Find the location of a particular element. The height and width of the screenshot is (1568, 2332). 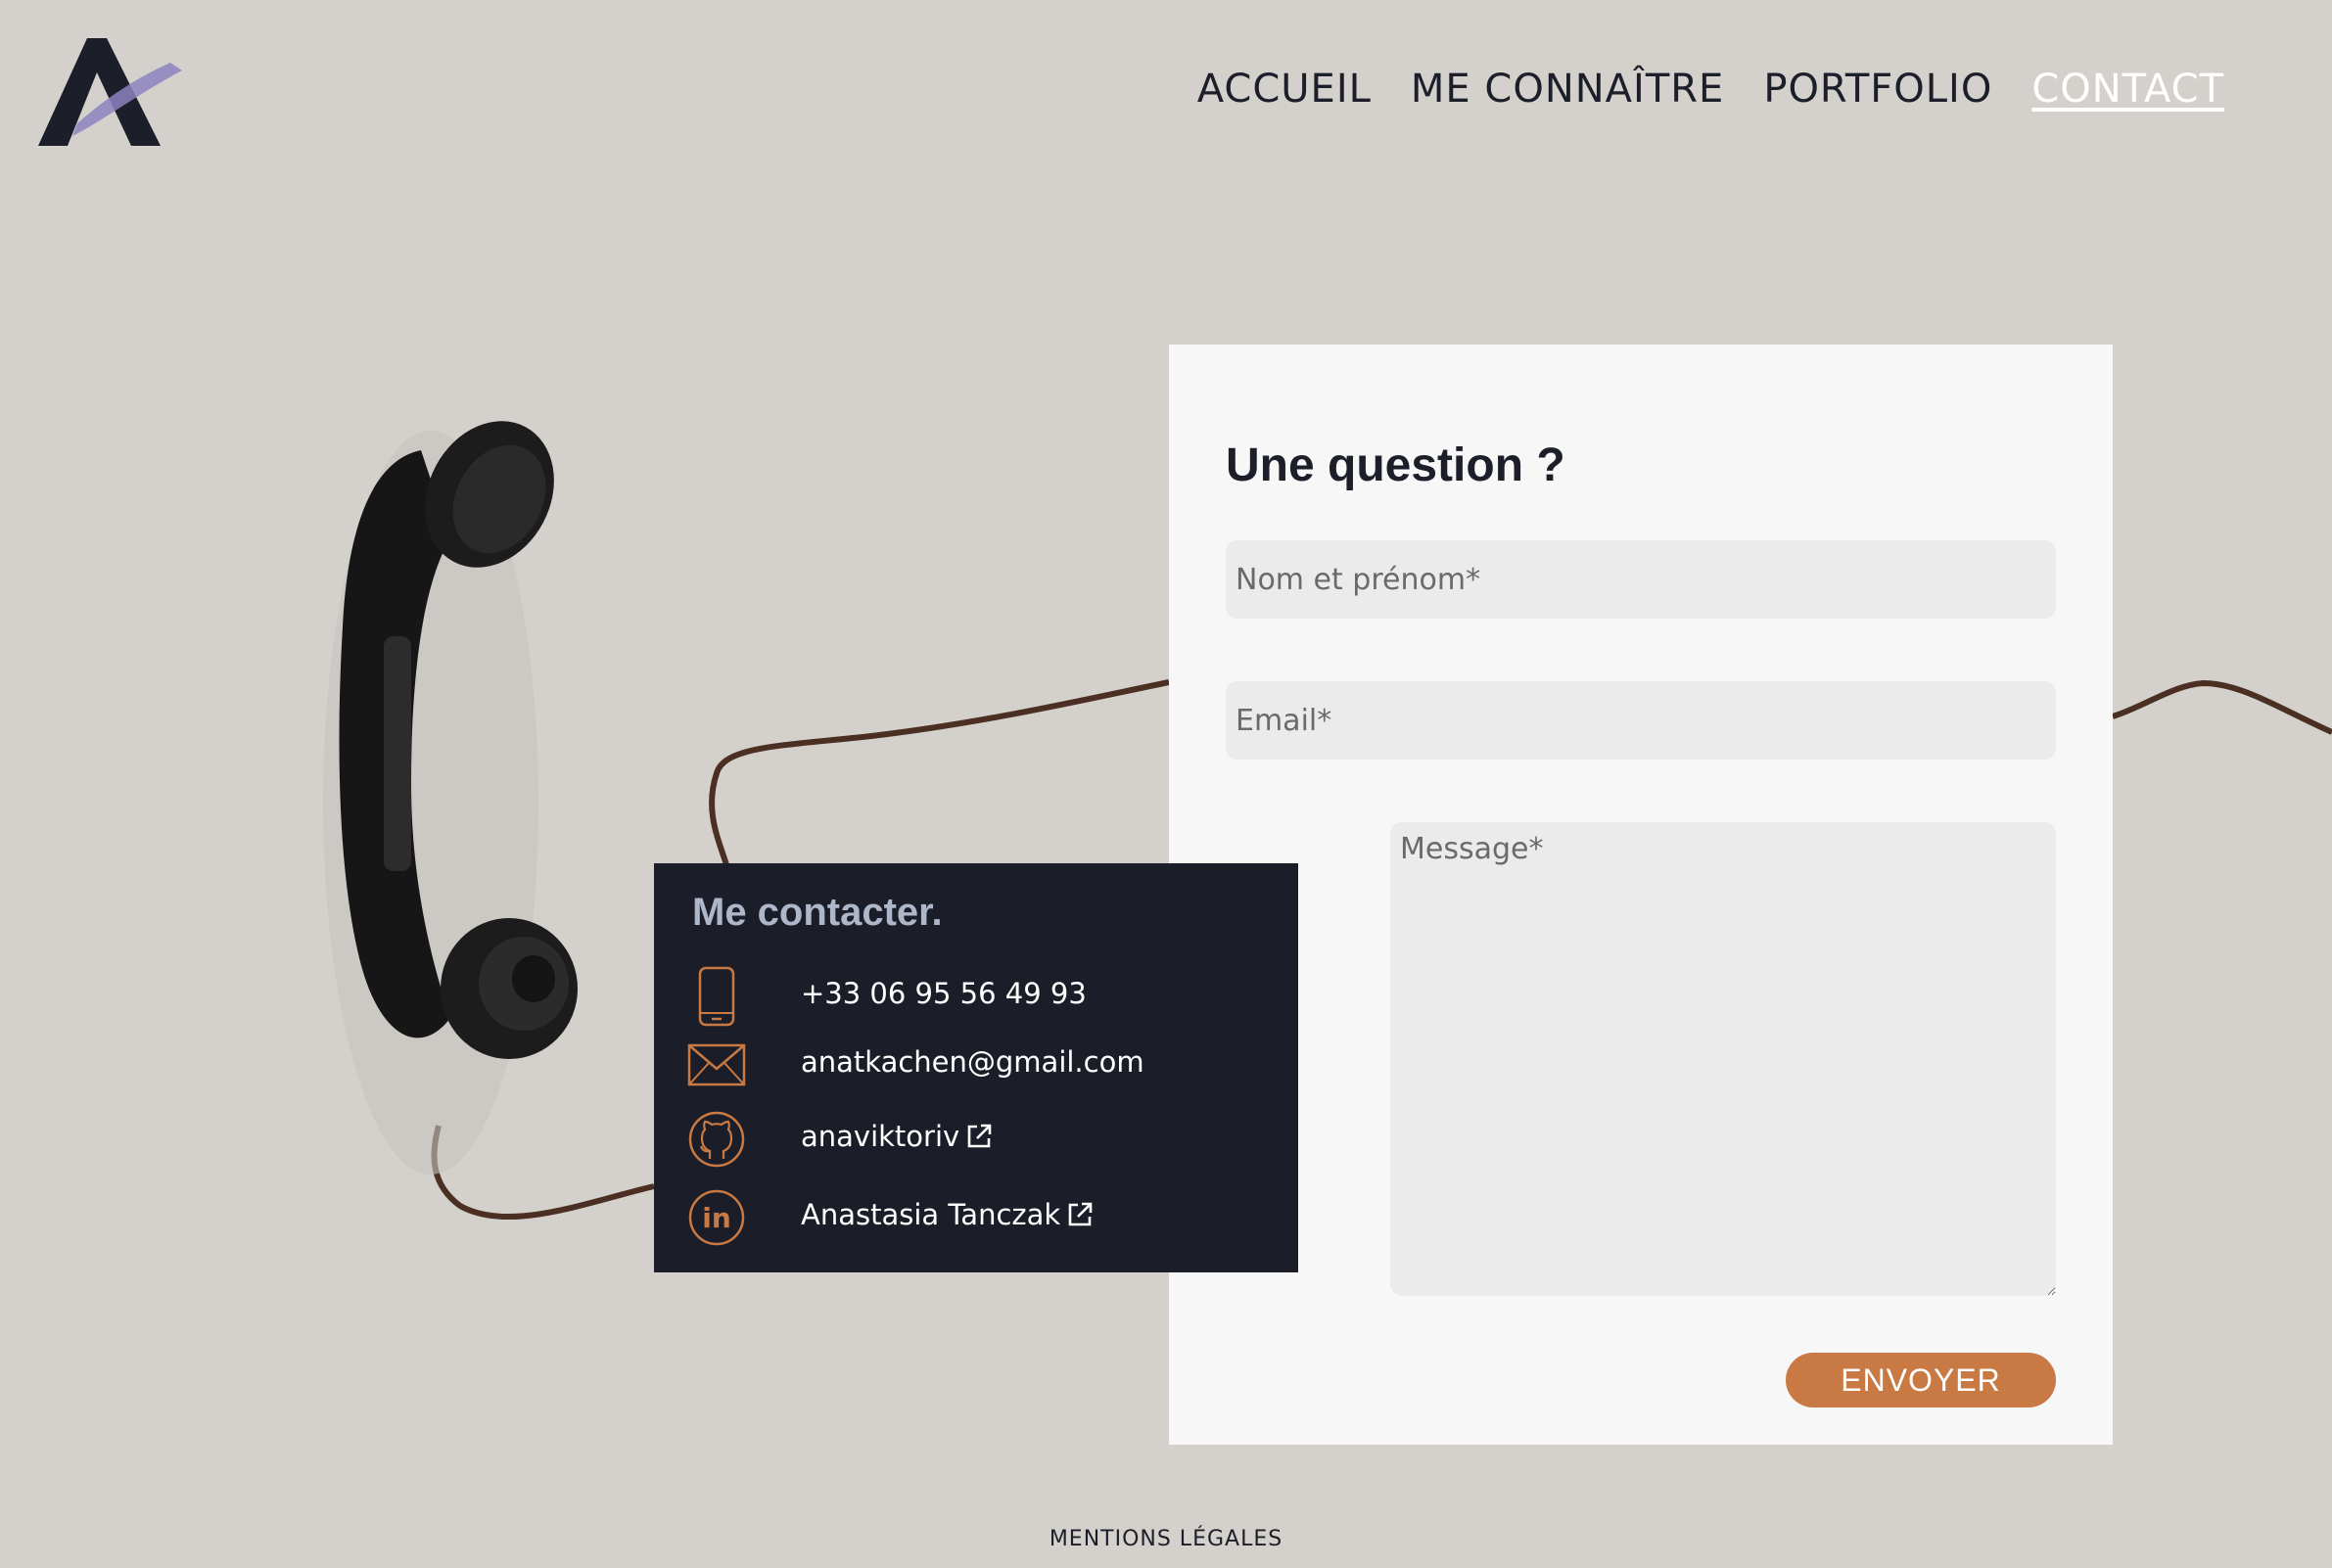

send-button: ENVOYER is located at coordinates (1921, 1380).